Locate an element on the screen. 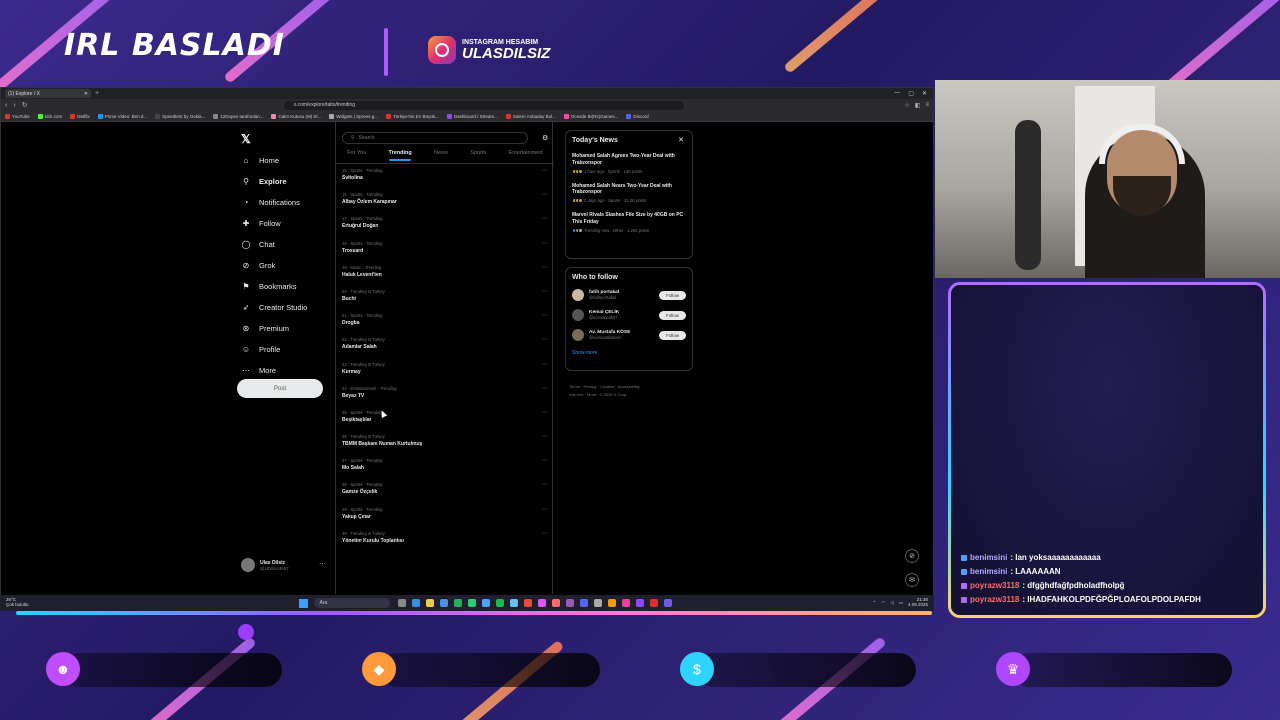  browser-tab: (1) Explore / X ✕ is located at coordinates (48, 93).